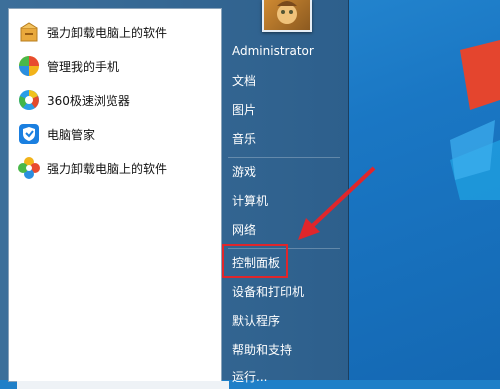 Image resolution: width=500 pixels, height=389 pixels. I want to click on user-avatar, so click(287, 16).